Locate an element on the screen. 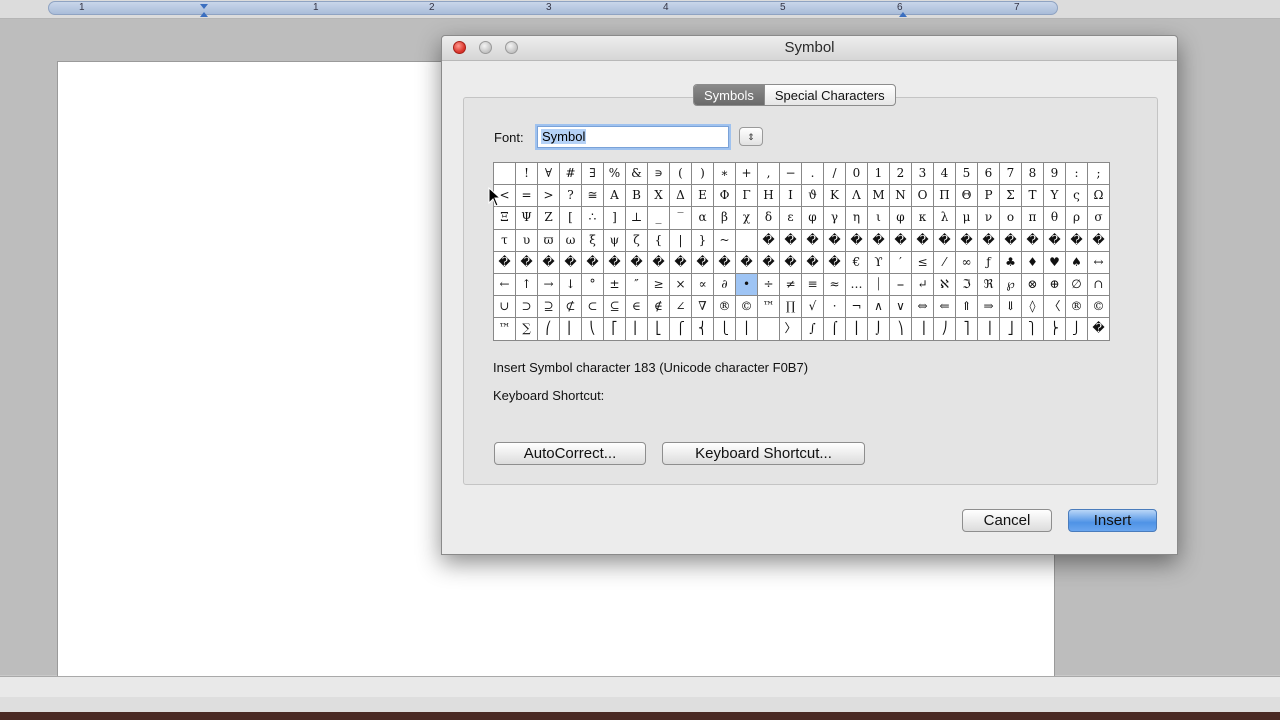 This screenshot has width=1280, height=720. symbol-cell: Β is located at coordinates (637, 196).